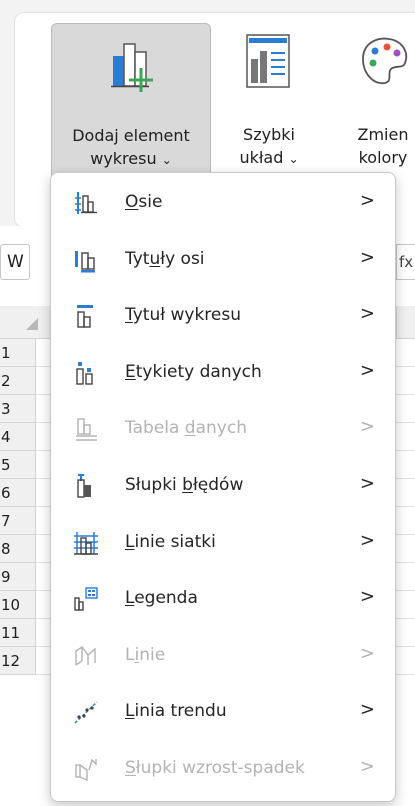  I want to click on add-chart-element-button: Dodaj element wykresu ⌄, so click(131, 104).